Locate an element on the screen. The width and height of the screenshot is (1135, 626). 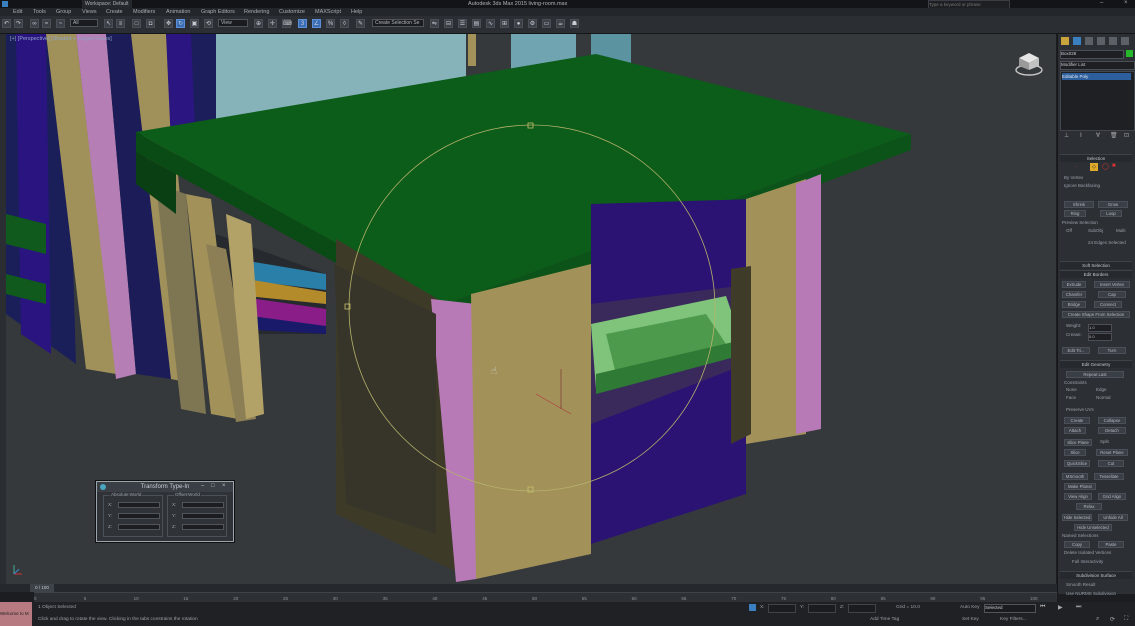
object-name-field: Box028 is located at coordinates (1092, 54).